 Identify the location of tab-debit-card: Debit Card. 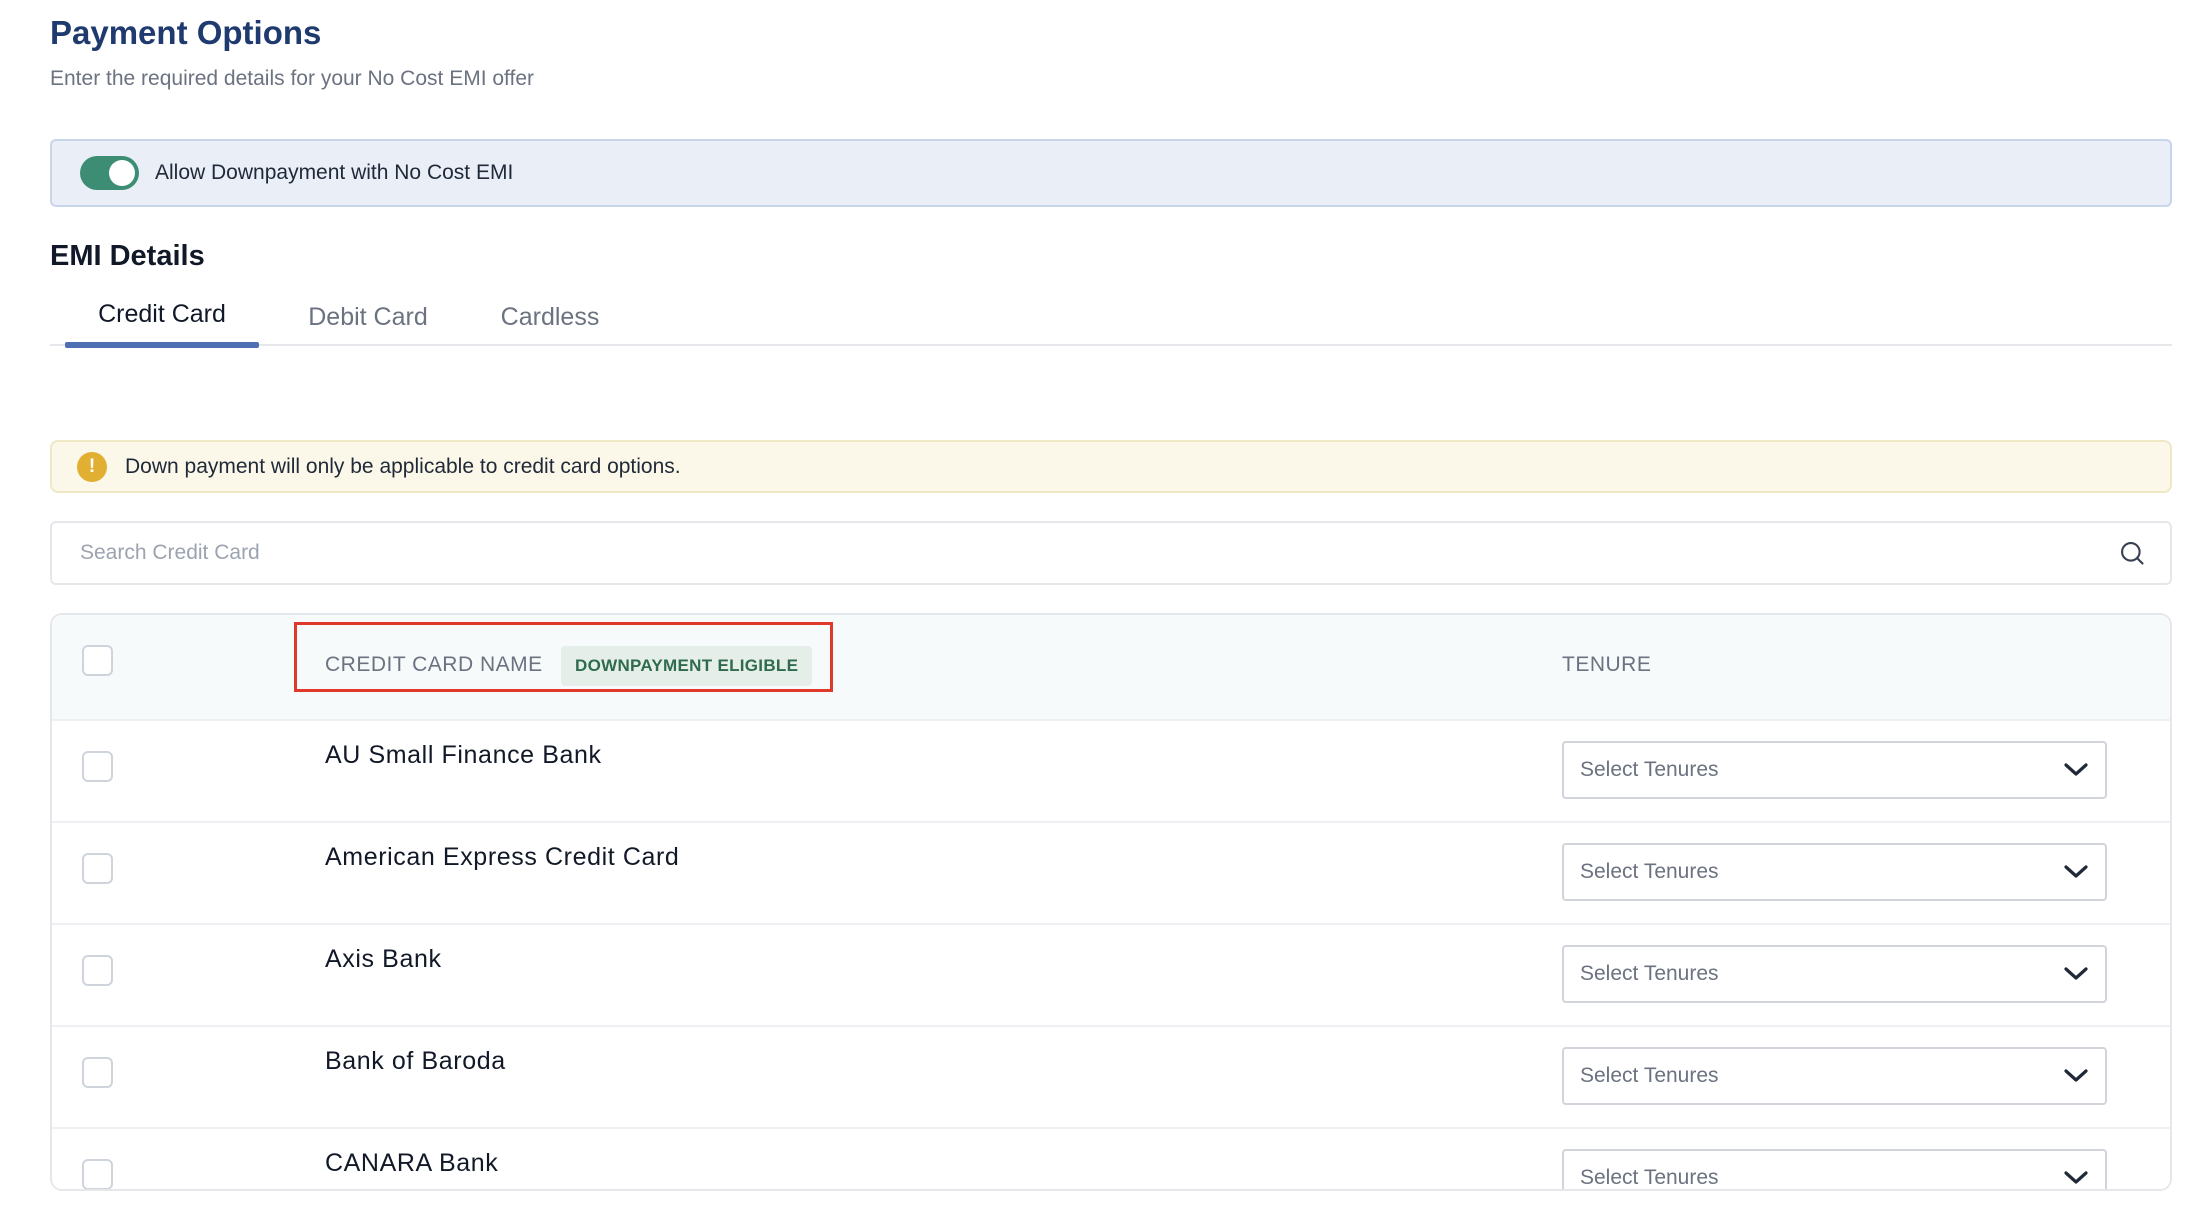
(368, 314).